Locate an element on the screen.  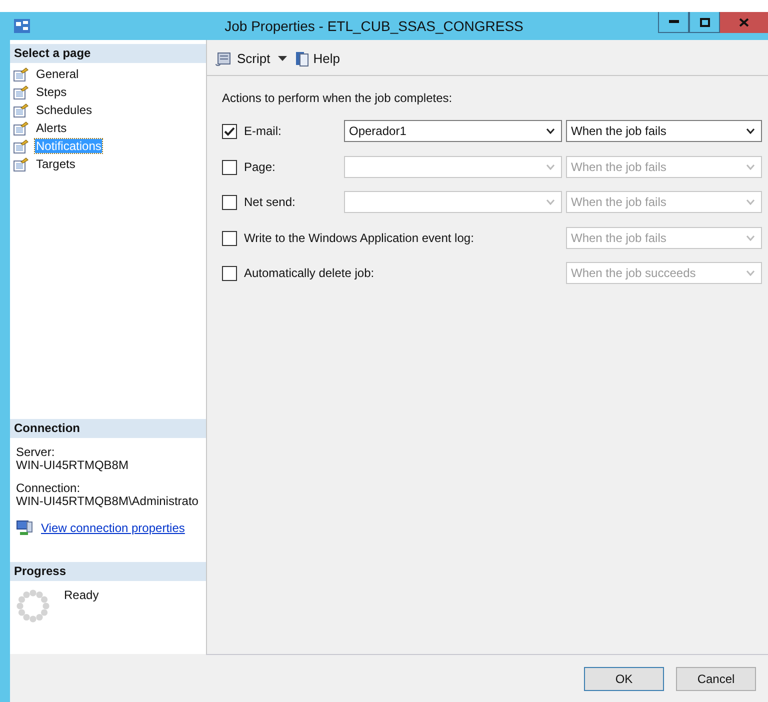
caret-icon is located at coordinates (283, 58).